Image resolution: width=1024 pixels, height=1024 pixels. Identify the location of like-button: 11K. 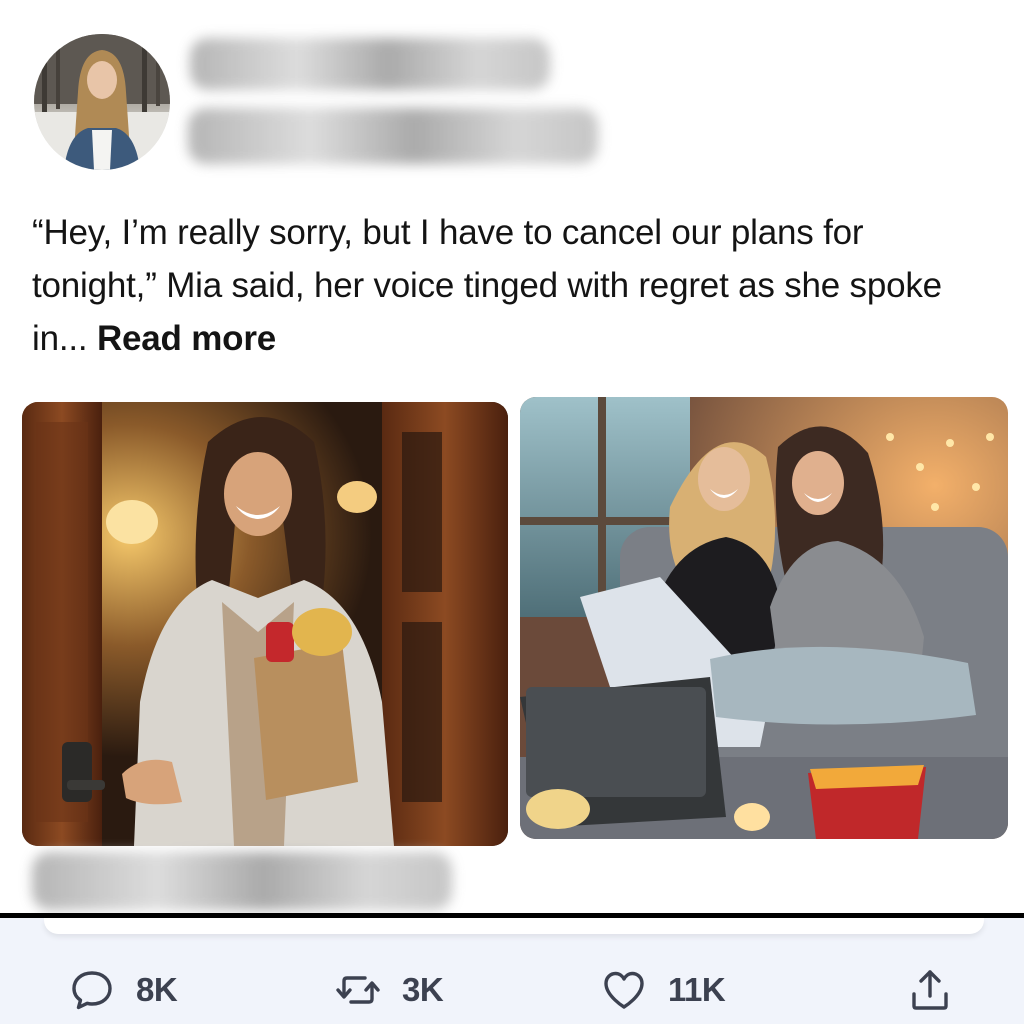
(663, 990).